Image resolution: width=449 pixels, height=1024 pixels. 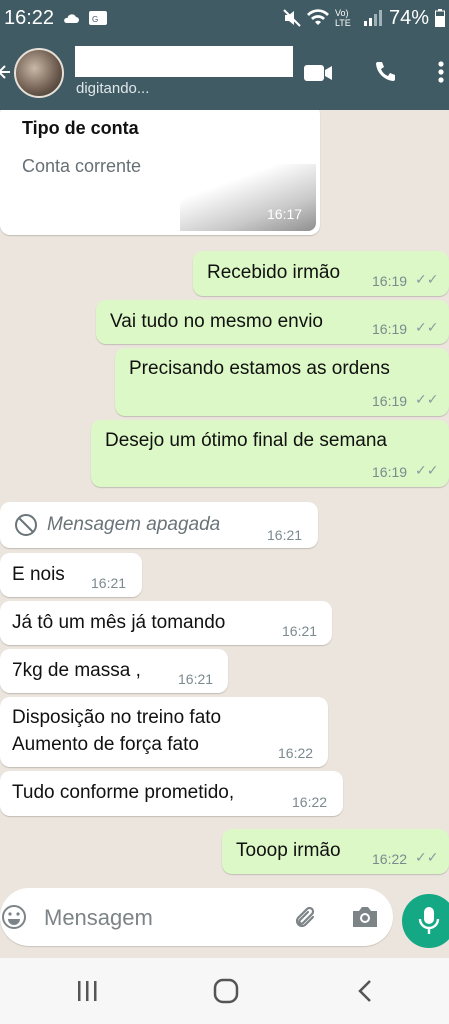 What do you see at coordinates (246, 440) in the screenshot?
I see `message-text: Desejo um ótimo final de semana` at bounding box center [246, 440].